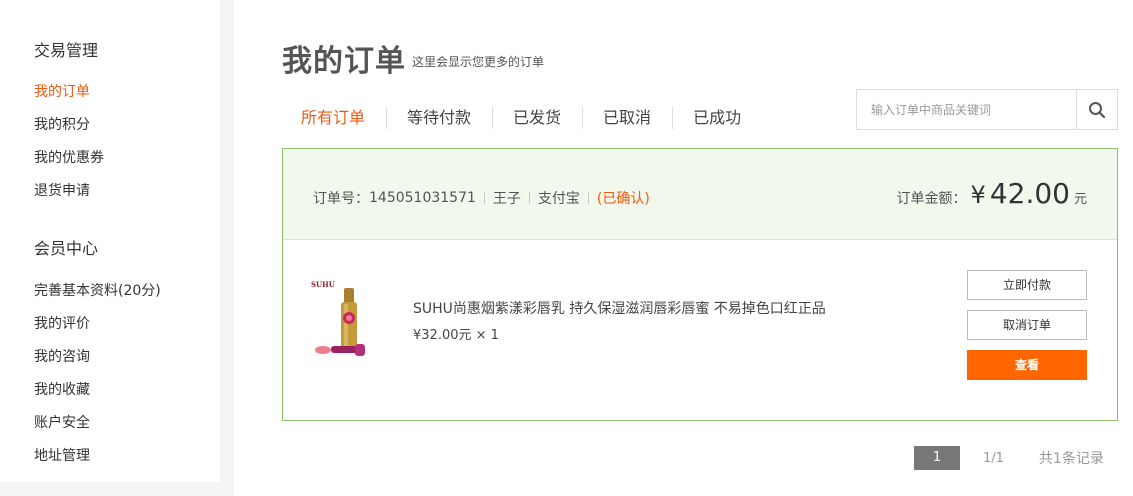  Describe the element at coordinates (66, 50) in the screenshot. I see `sidebar-group-title-trade: 交易管理` at that location.